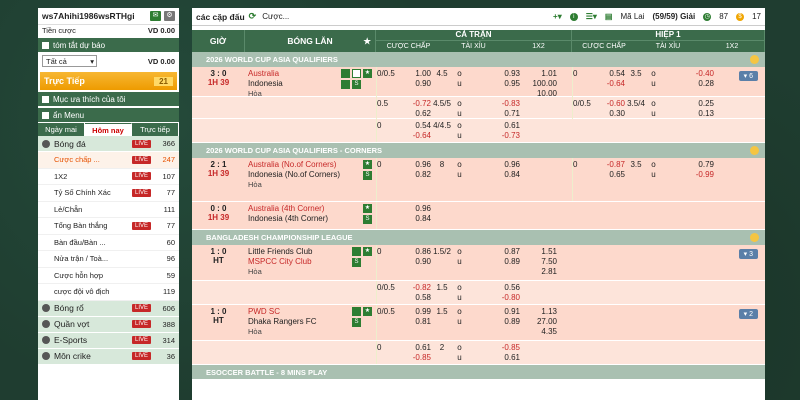  What do you see at coordinates (610, 104) in the screenshot?
I see `odd-value: -0.60` at bounding box center [610, 104].